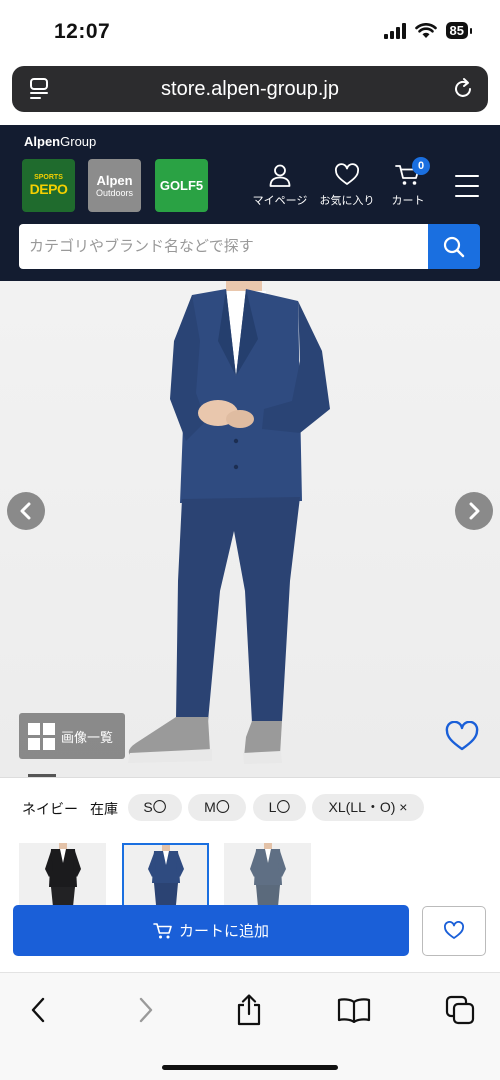 Image resolution: width=500 pixels, height=1080 pixels. I want to click on search-input, so click(224, 246).